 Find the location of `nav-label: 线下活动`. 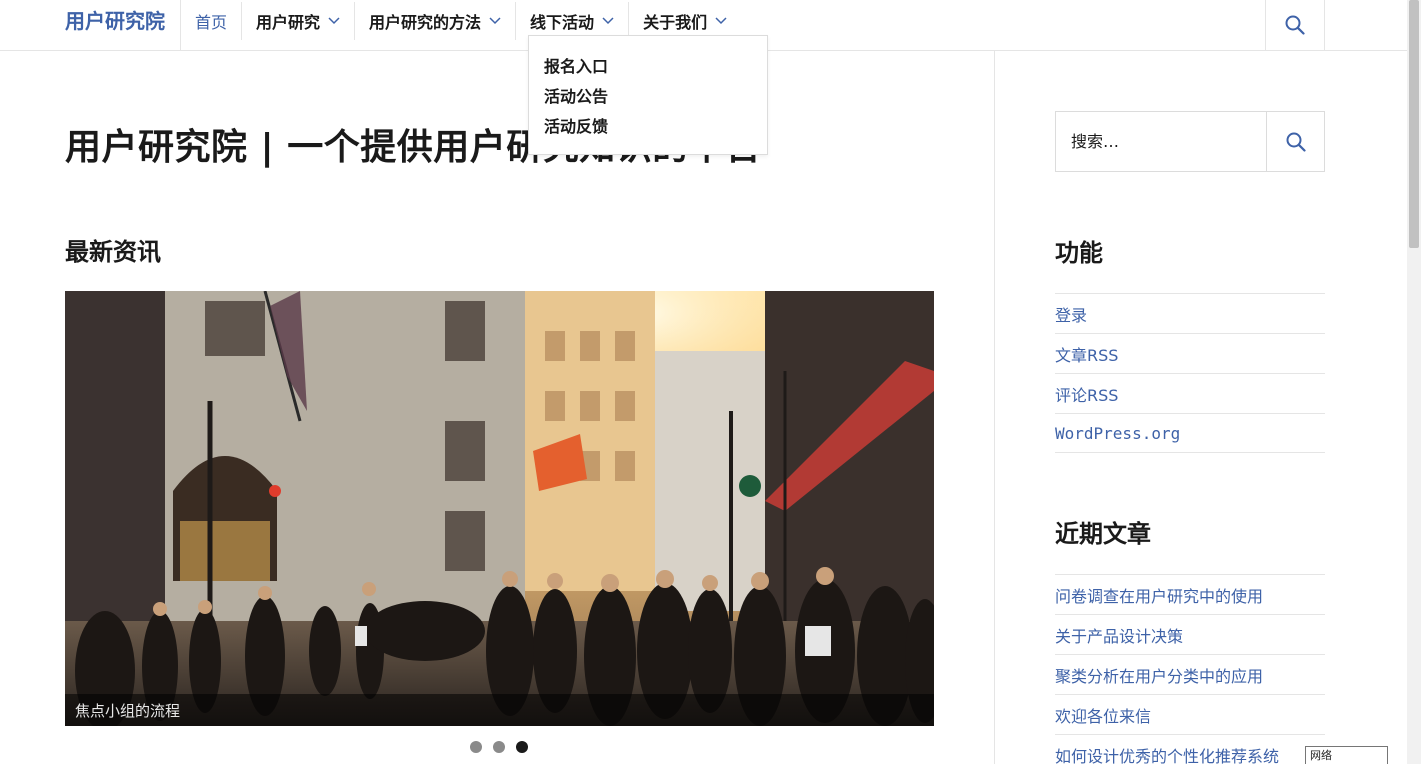

nav-label: 线下活动 is located at coordinates (562, 22).